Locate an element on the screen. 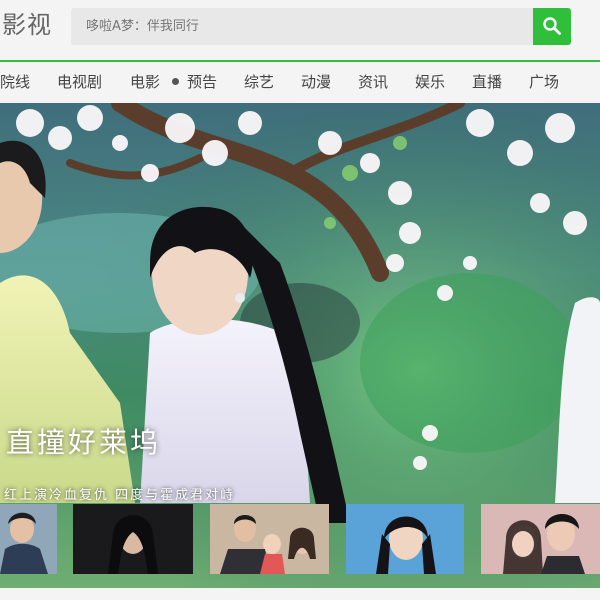 The image size is (600, 600). search-icon is located at coordinates (552, 26).